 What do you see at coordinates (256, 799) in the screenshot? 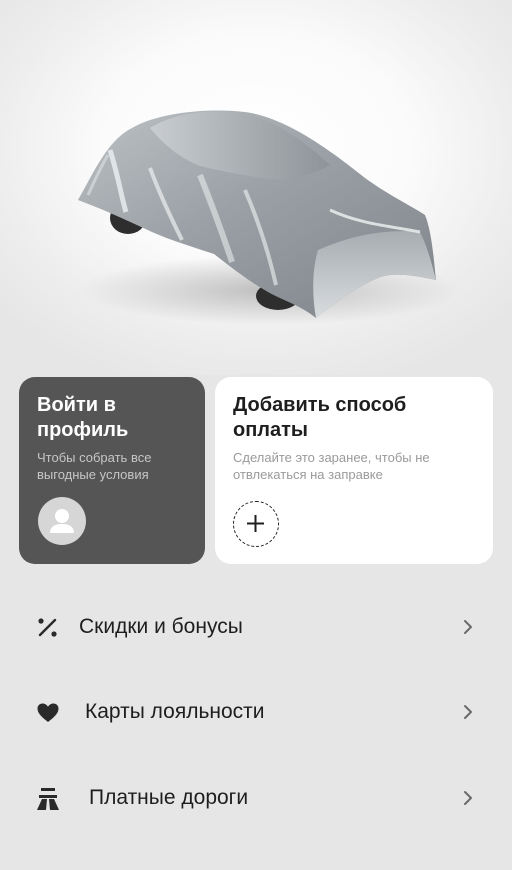
I see `menu-item-toll-roads: Платные дороги` at bounding box center [256, 799].